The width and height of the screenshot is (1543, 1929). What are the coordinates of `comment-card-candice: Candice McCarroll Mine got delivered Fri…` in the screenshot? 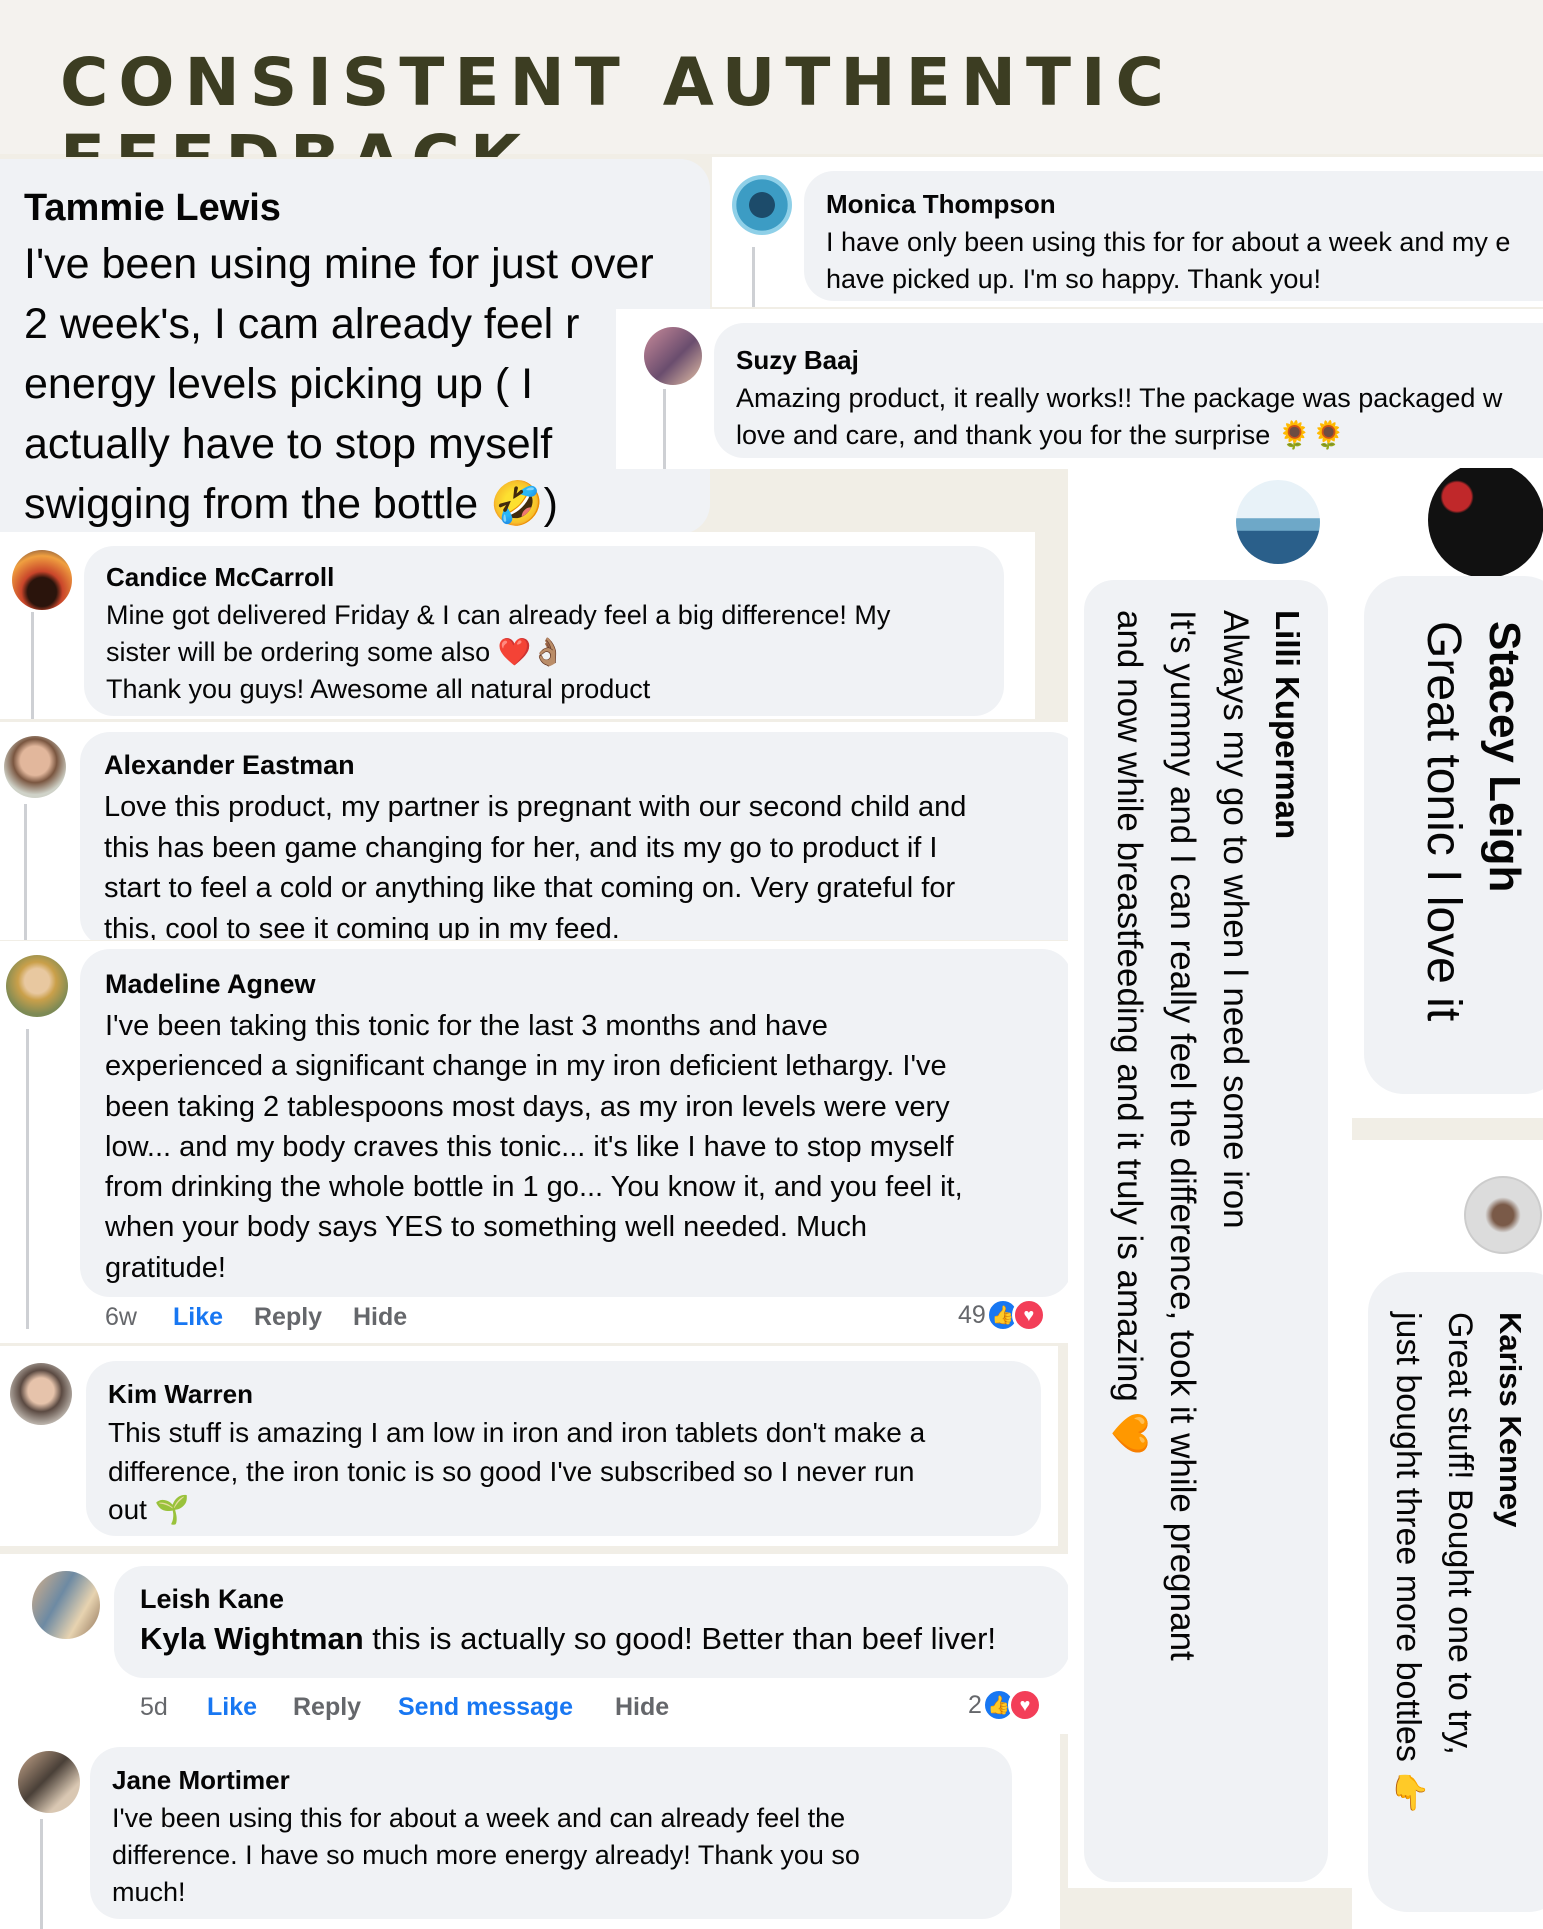 It's located at (517, 625).